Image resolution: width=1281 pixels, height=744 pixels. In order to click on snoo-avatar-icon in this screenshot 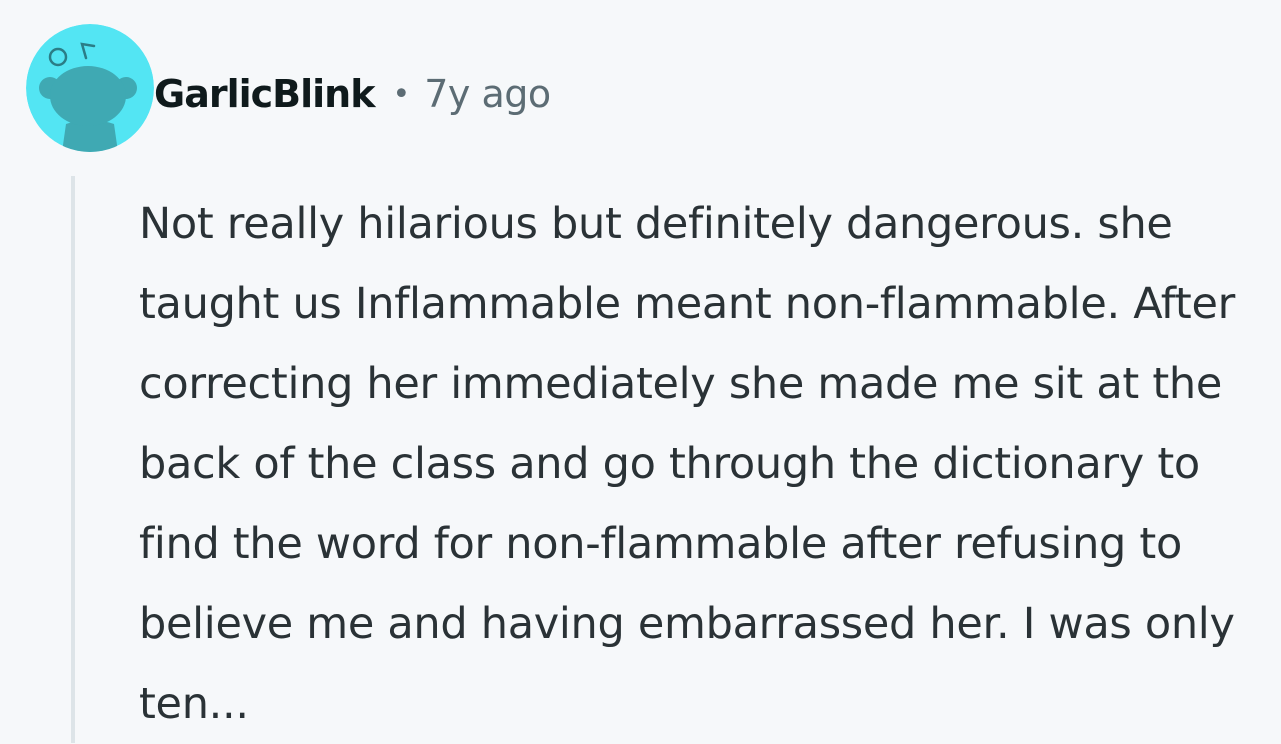, I will do `click(90, 88)`.